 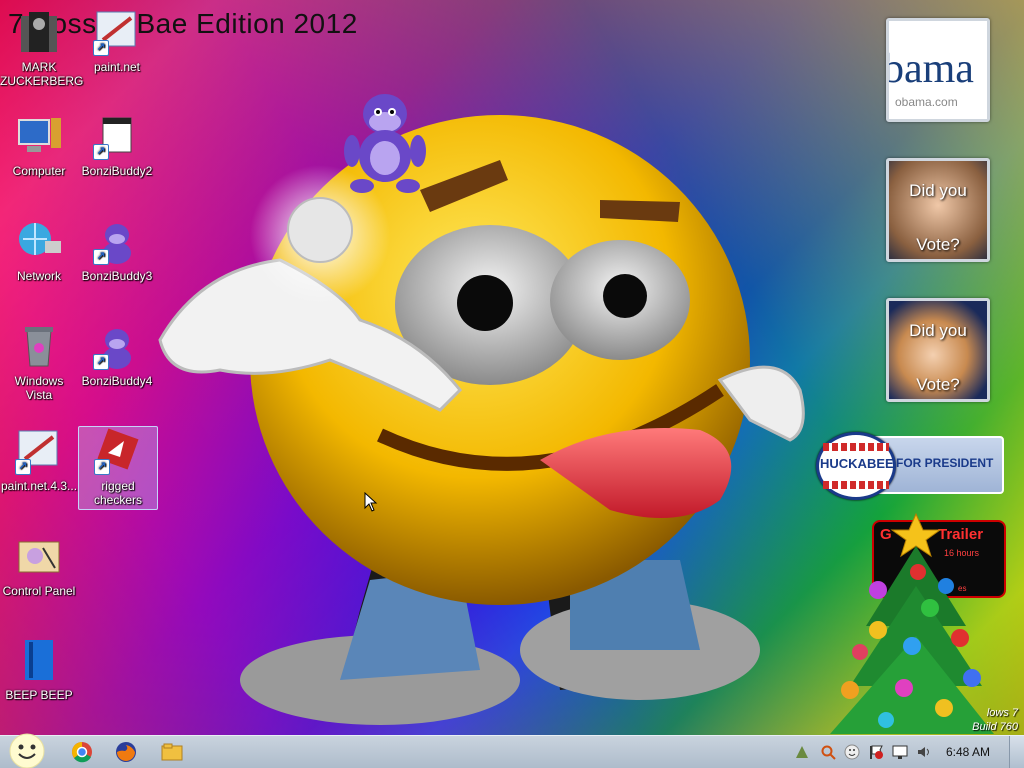 I want to click on clinton-gadget-line2: Vote?, so click(x=938, y=384).